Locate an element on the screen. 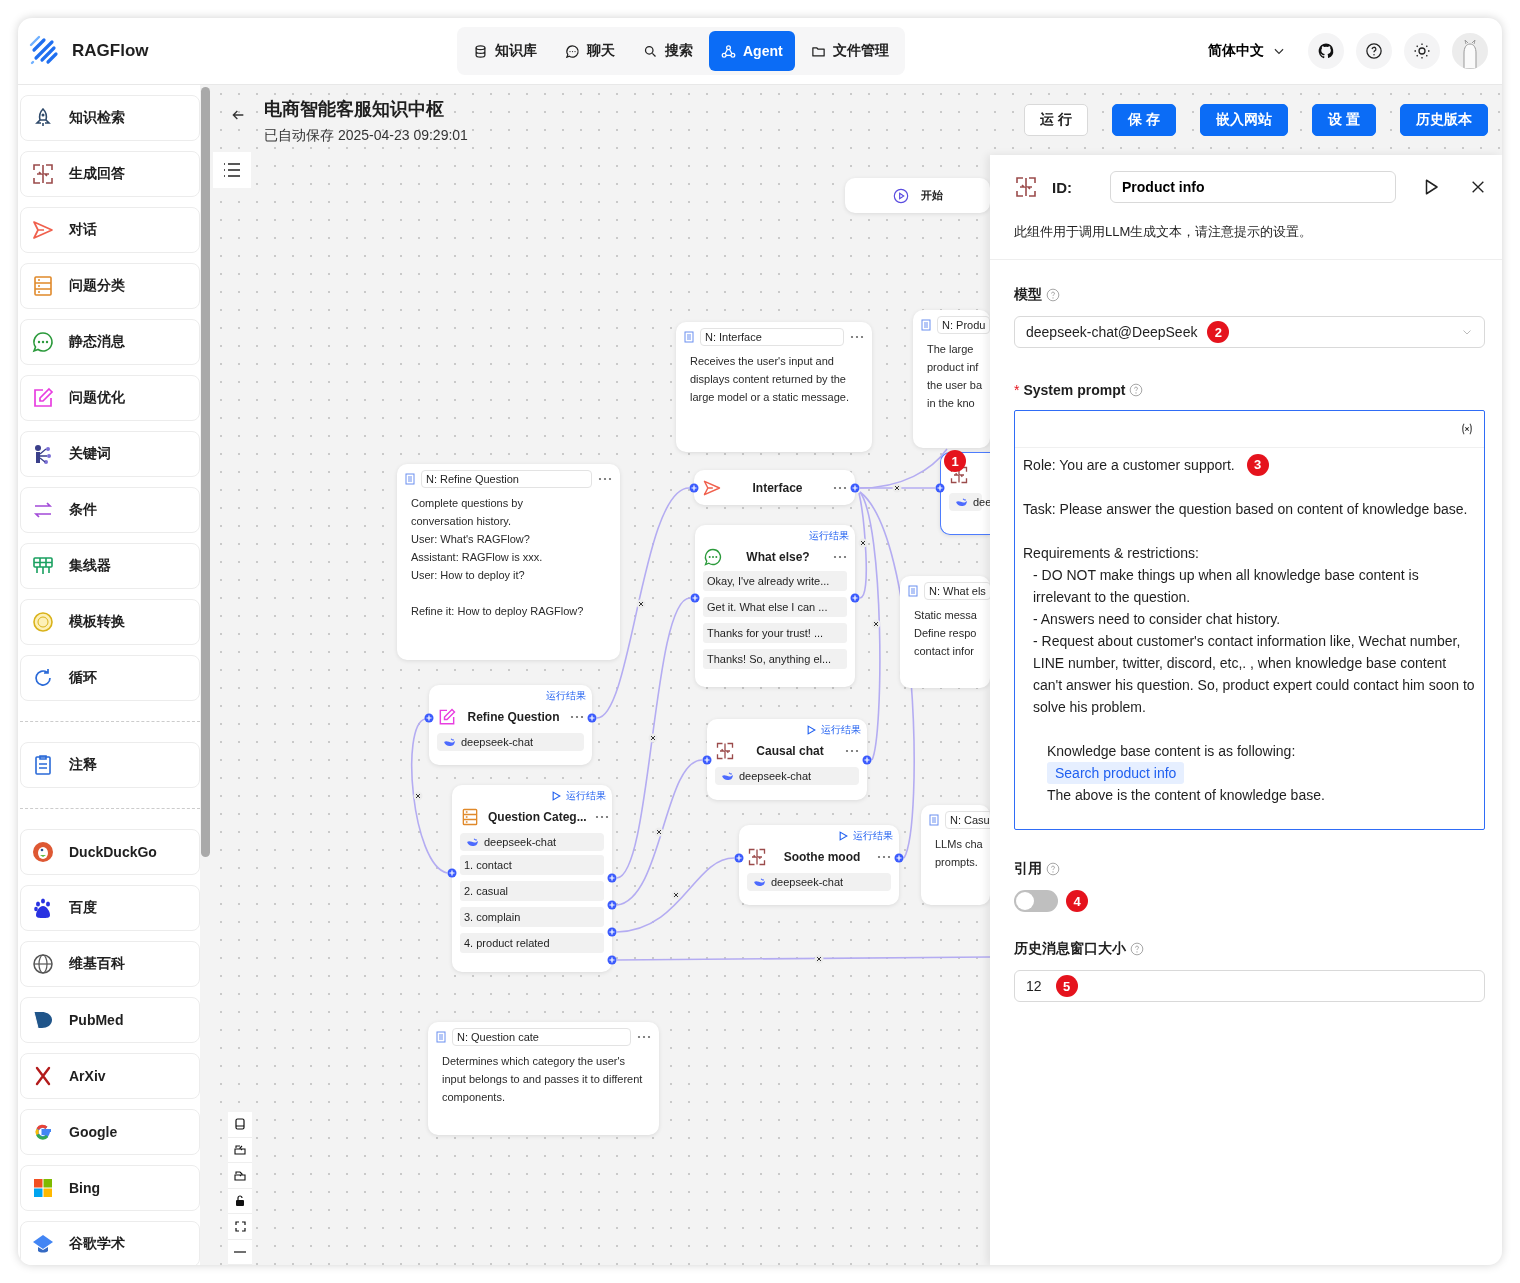 This screenshot has height=1283, width=1520. node-option: 1. contact is located at coordinates (532, 865).